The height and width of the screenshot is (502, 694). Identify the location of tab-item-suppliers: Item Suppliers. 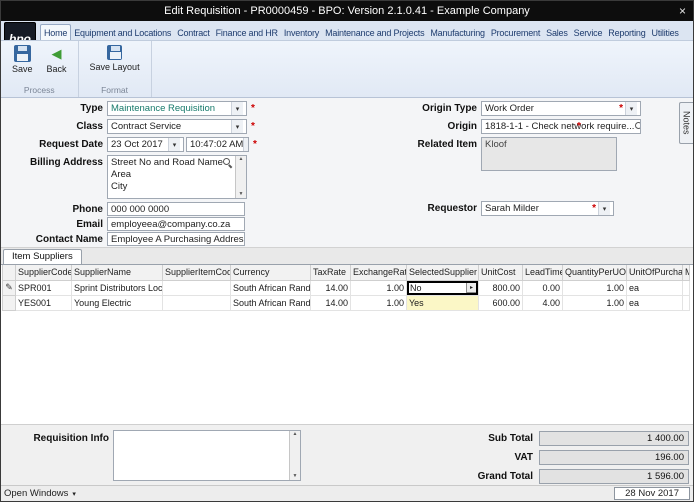
(42, 256).